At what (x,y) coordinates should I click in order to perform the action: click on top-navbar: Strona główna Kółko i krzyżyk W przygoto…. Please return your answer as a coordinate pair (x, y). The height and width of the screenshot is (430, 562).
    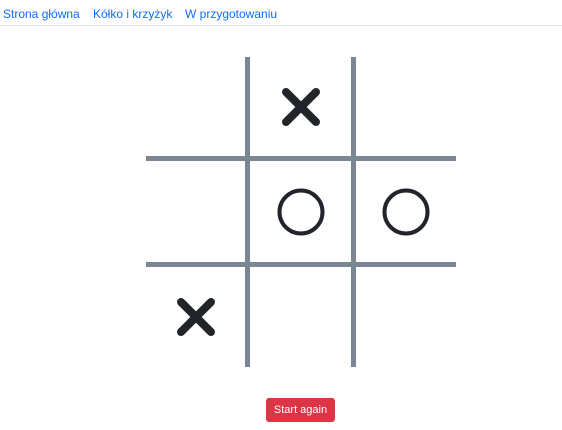
    Looking at the image, I should click on (281, 13).